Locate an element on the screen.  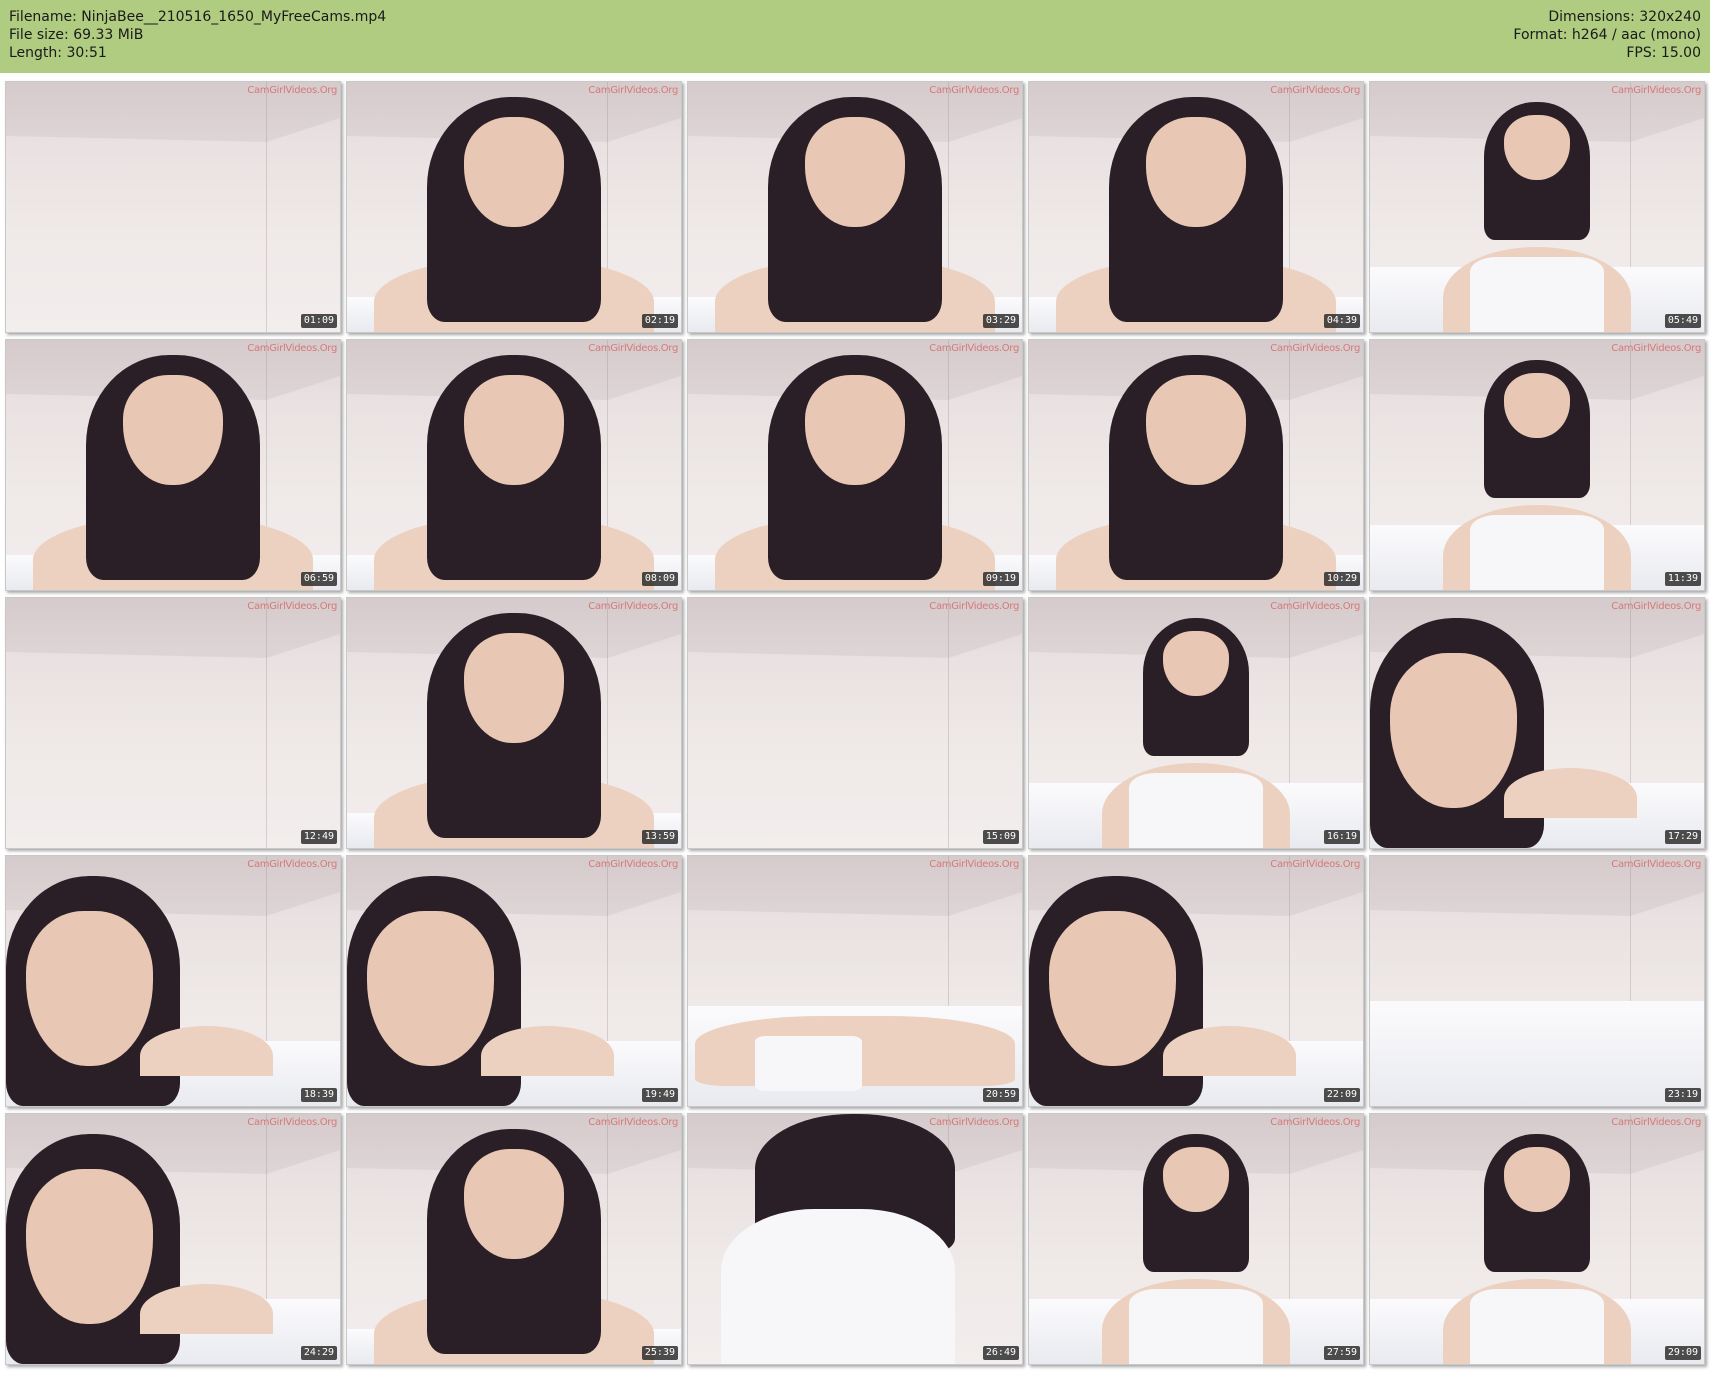
thumbnail-timestamp: 02:19 is located at coordinates (659, 321).